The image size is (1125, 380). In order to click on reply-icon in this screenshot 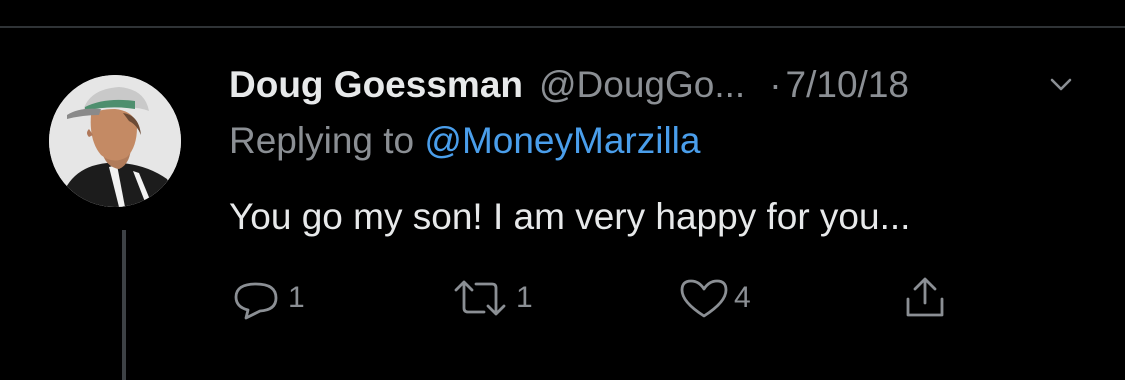, I will do `click(256, 301)`.